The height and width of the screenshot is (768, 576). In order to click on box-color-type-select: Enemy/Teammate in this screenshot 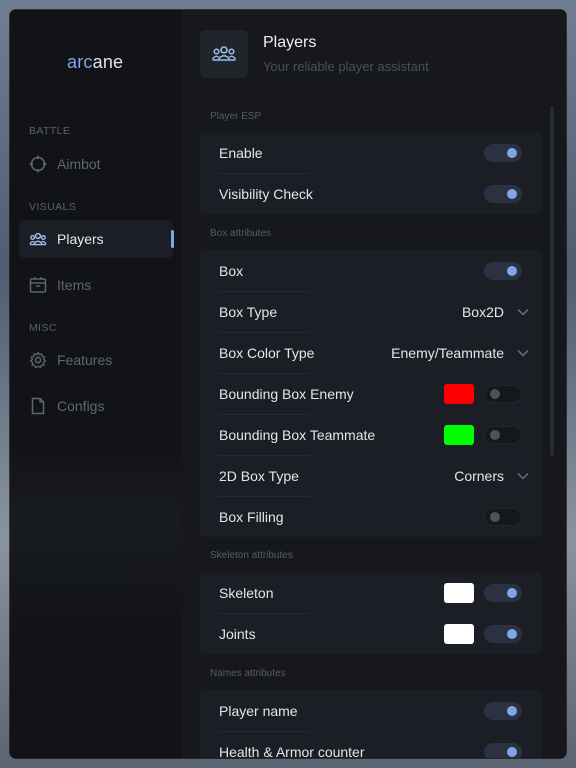, I will do `click(460, 353)`.